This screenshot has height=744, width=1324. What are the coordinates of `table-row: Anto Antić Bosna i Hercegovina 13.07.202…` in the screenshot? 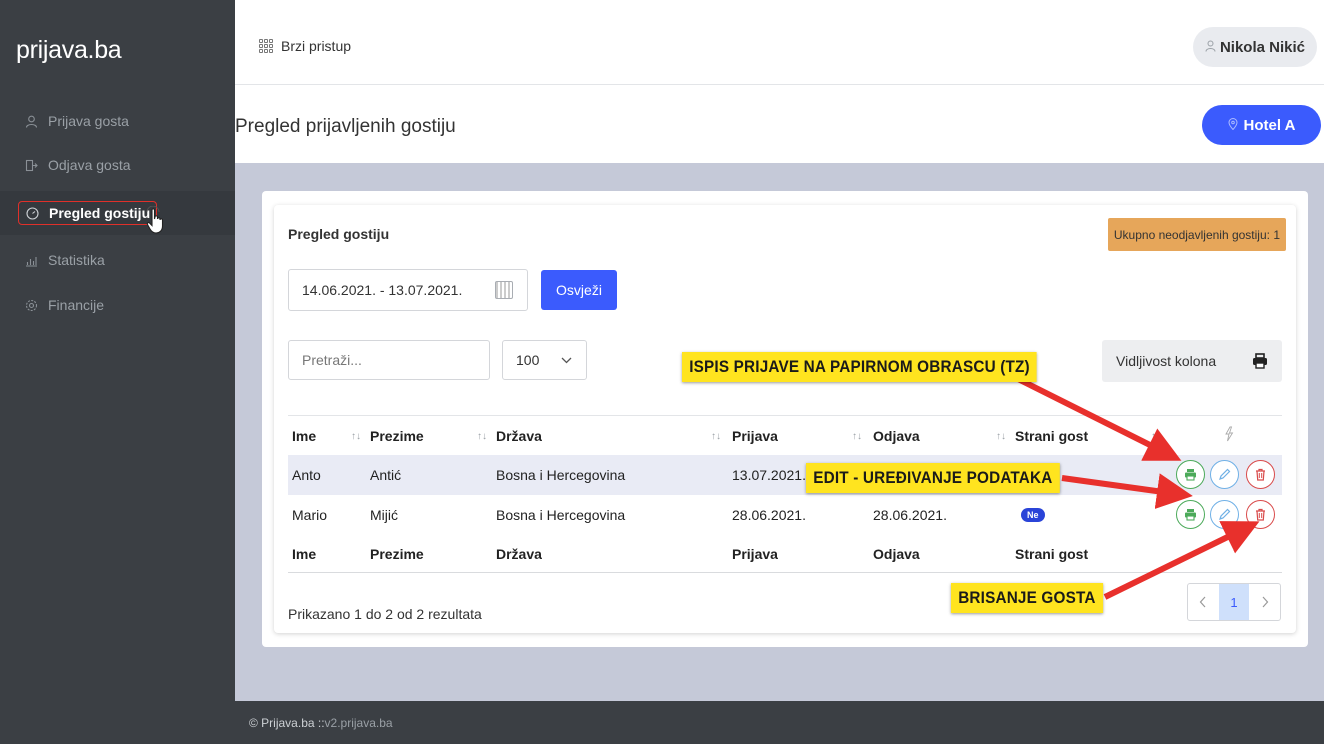 It's located at (785, 475).